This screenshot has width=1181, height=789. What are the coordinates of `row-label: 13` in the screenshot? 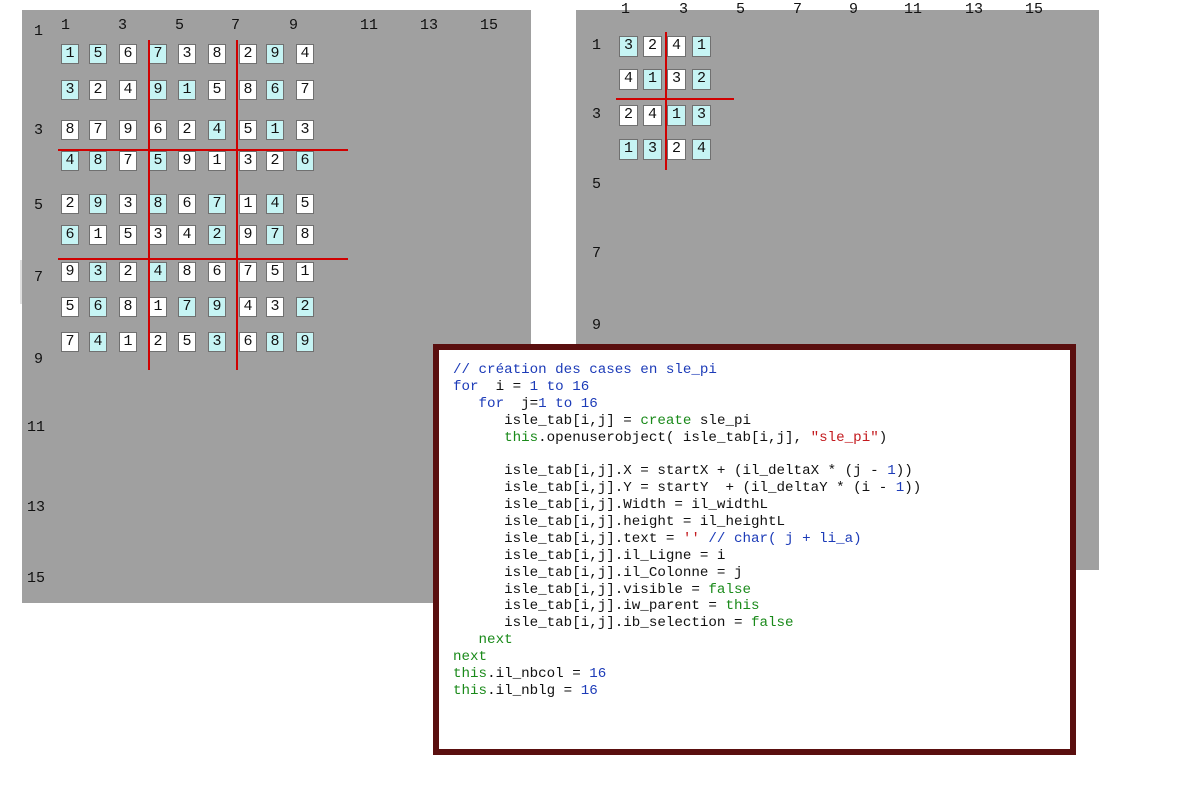 It's located at (36, 508).